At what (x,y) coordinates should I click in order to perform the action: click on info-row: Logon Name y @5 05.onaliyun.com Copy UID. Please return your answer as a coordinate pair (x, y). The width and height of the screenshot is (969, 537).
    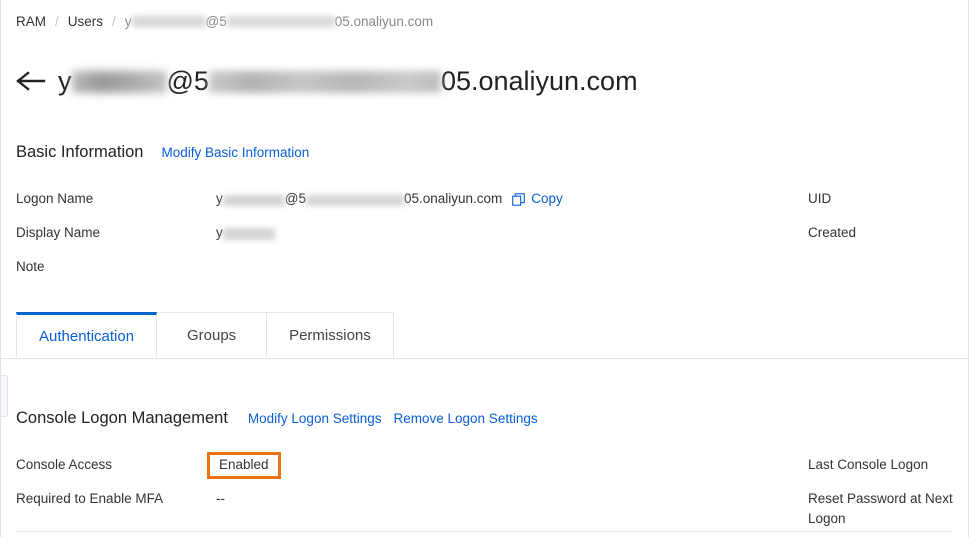
    Looking at the image, I should click on (484, 206).